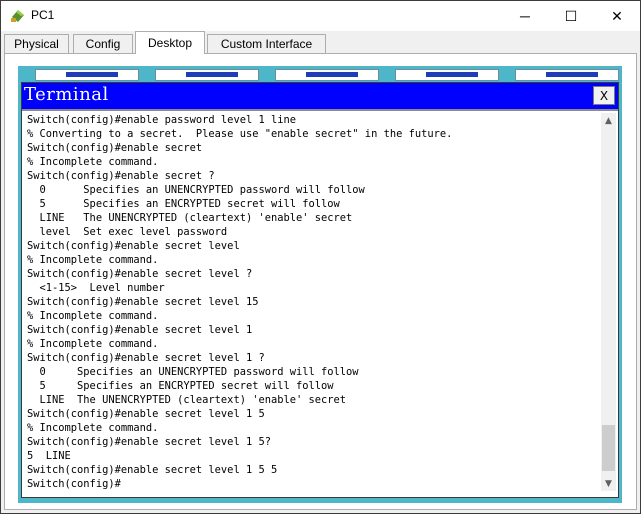  I want to click on tab-physical: Physical, so click(36, 43).